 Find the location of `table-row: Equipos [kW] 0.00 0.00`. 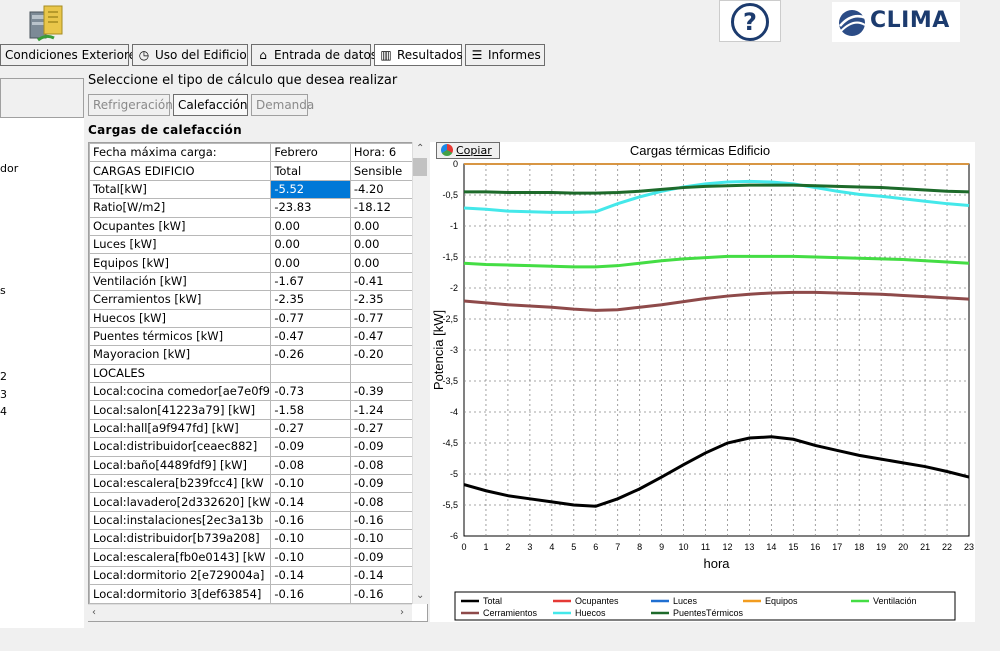

table-row: Equipos [kW] 0.00 0.00 is located at coordinates (258, 263).